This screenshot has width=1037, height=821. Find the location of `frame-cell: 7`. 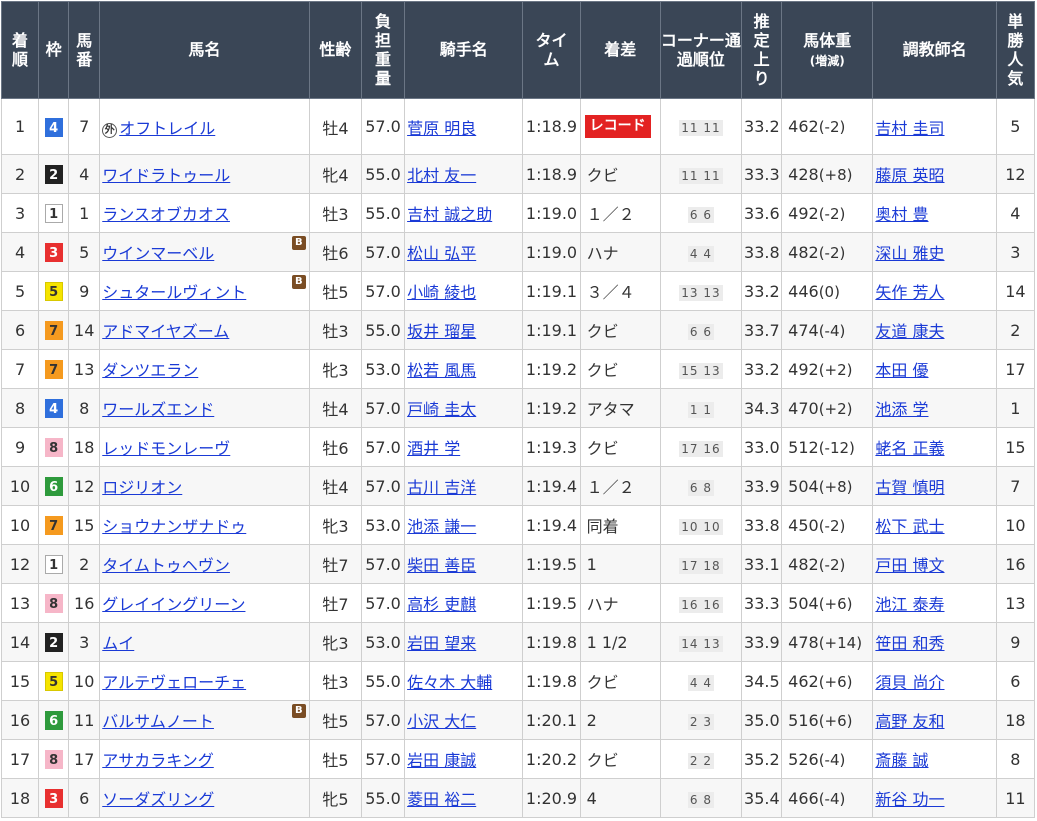

frame-cell: 7 is located at coordinates (54, 525).